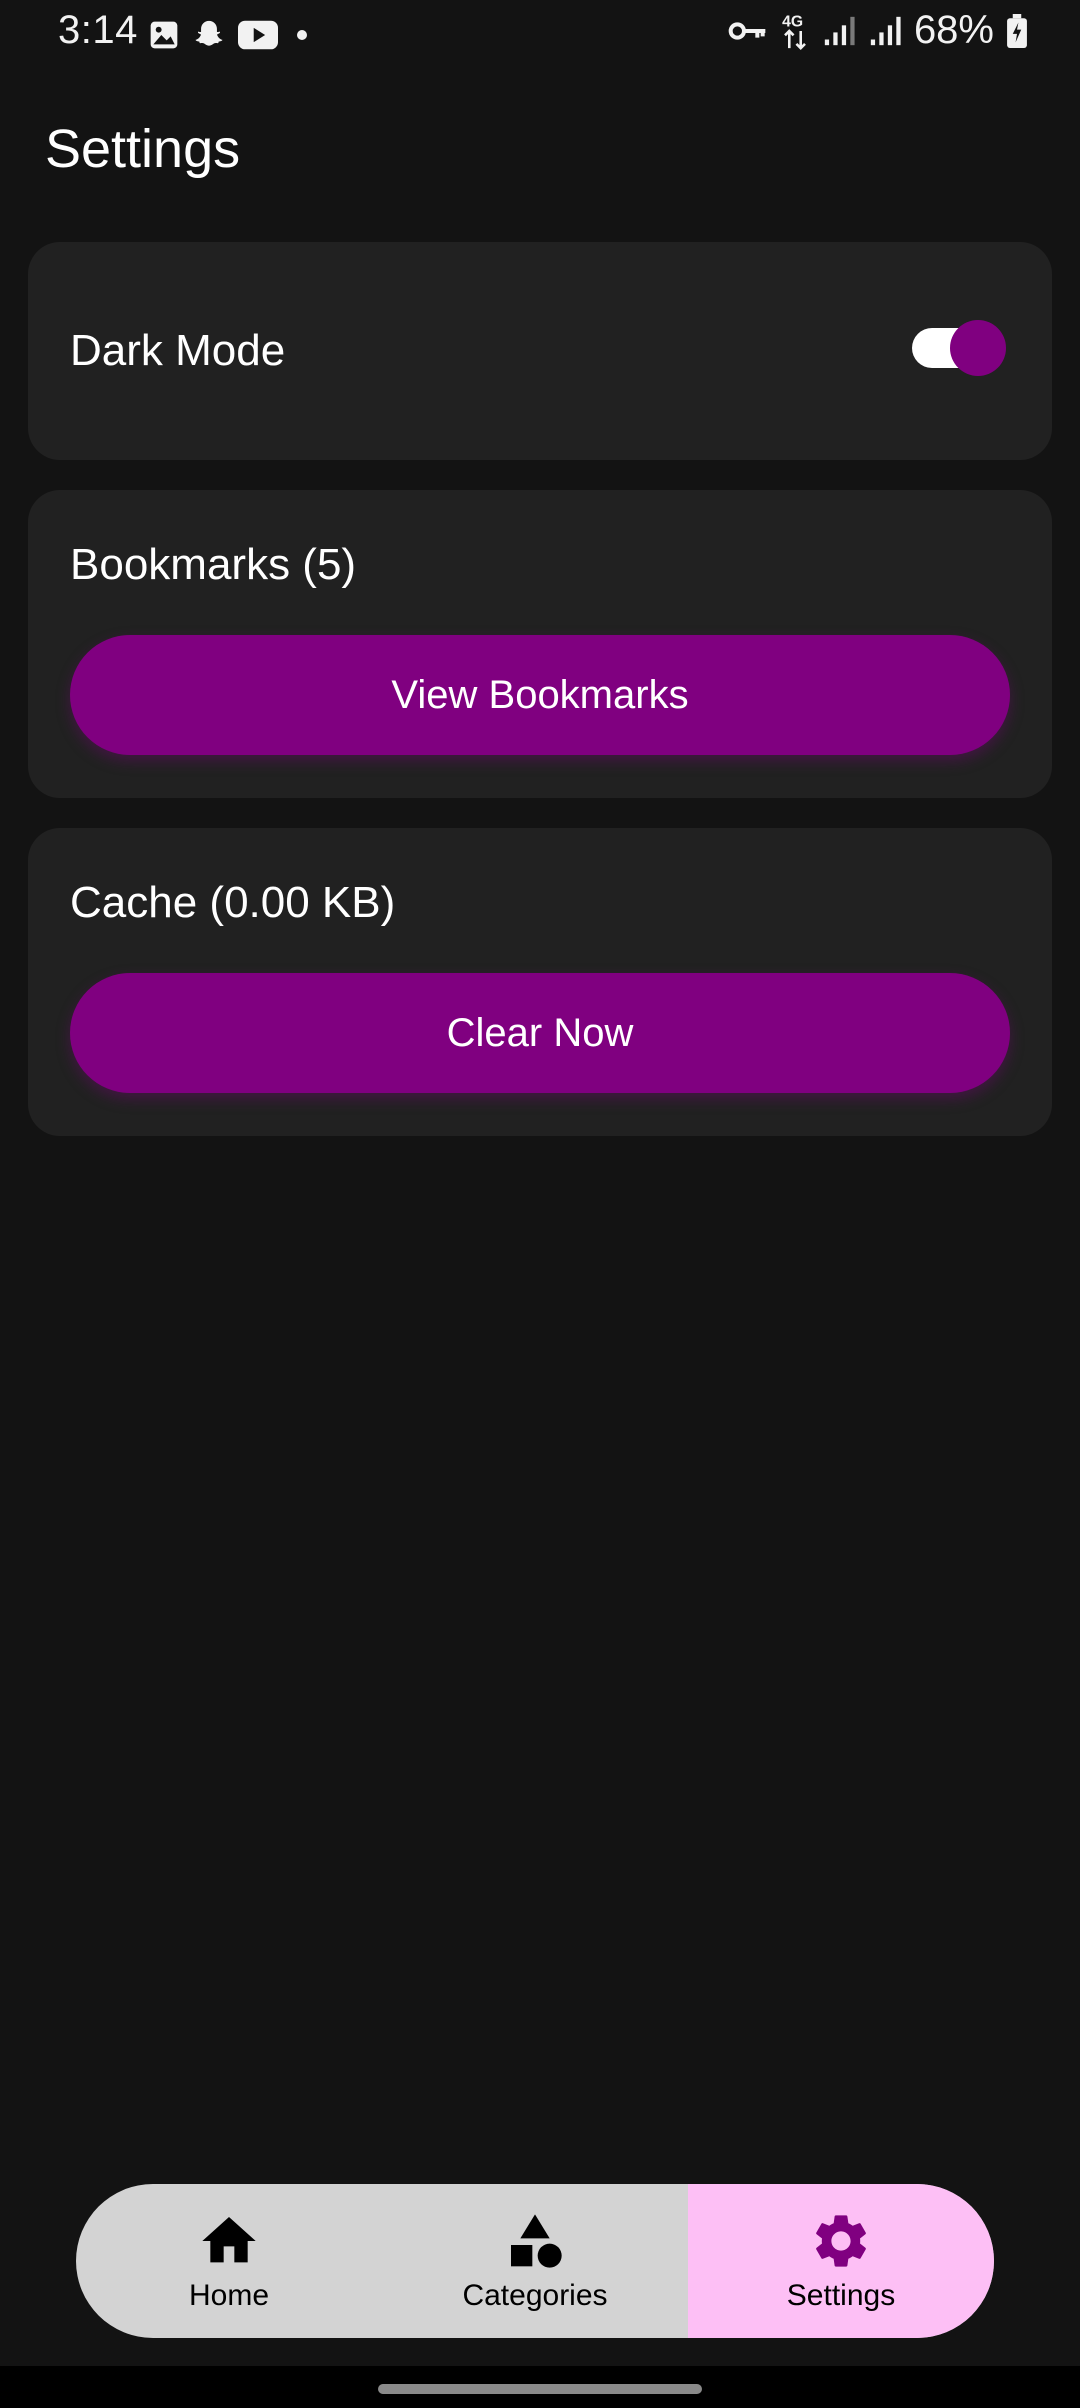  I want to click on battery-charging-icon, so click(1017, 30).